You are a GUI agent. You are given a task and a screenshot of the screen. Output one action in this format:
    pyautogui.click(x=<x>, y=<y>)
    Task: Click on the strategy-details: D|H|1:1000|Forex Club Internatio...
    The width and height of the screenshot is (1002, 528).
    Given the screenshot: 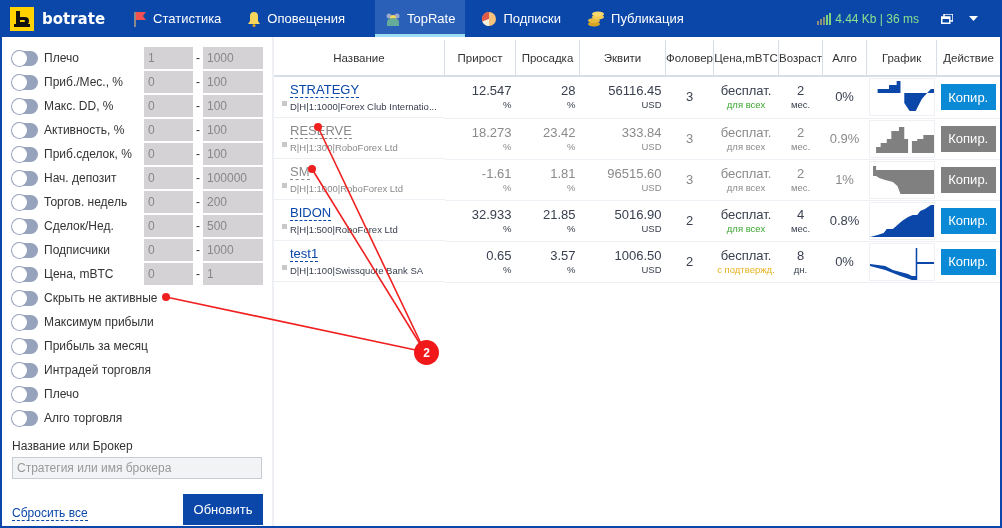 What is the action you would take?
    pyautogui.click(x=363, y=106)
    